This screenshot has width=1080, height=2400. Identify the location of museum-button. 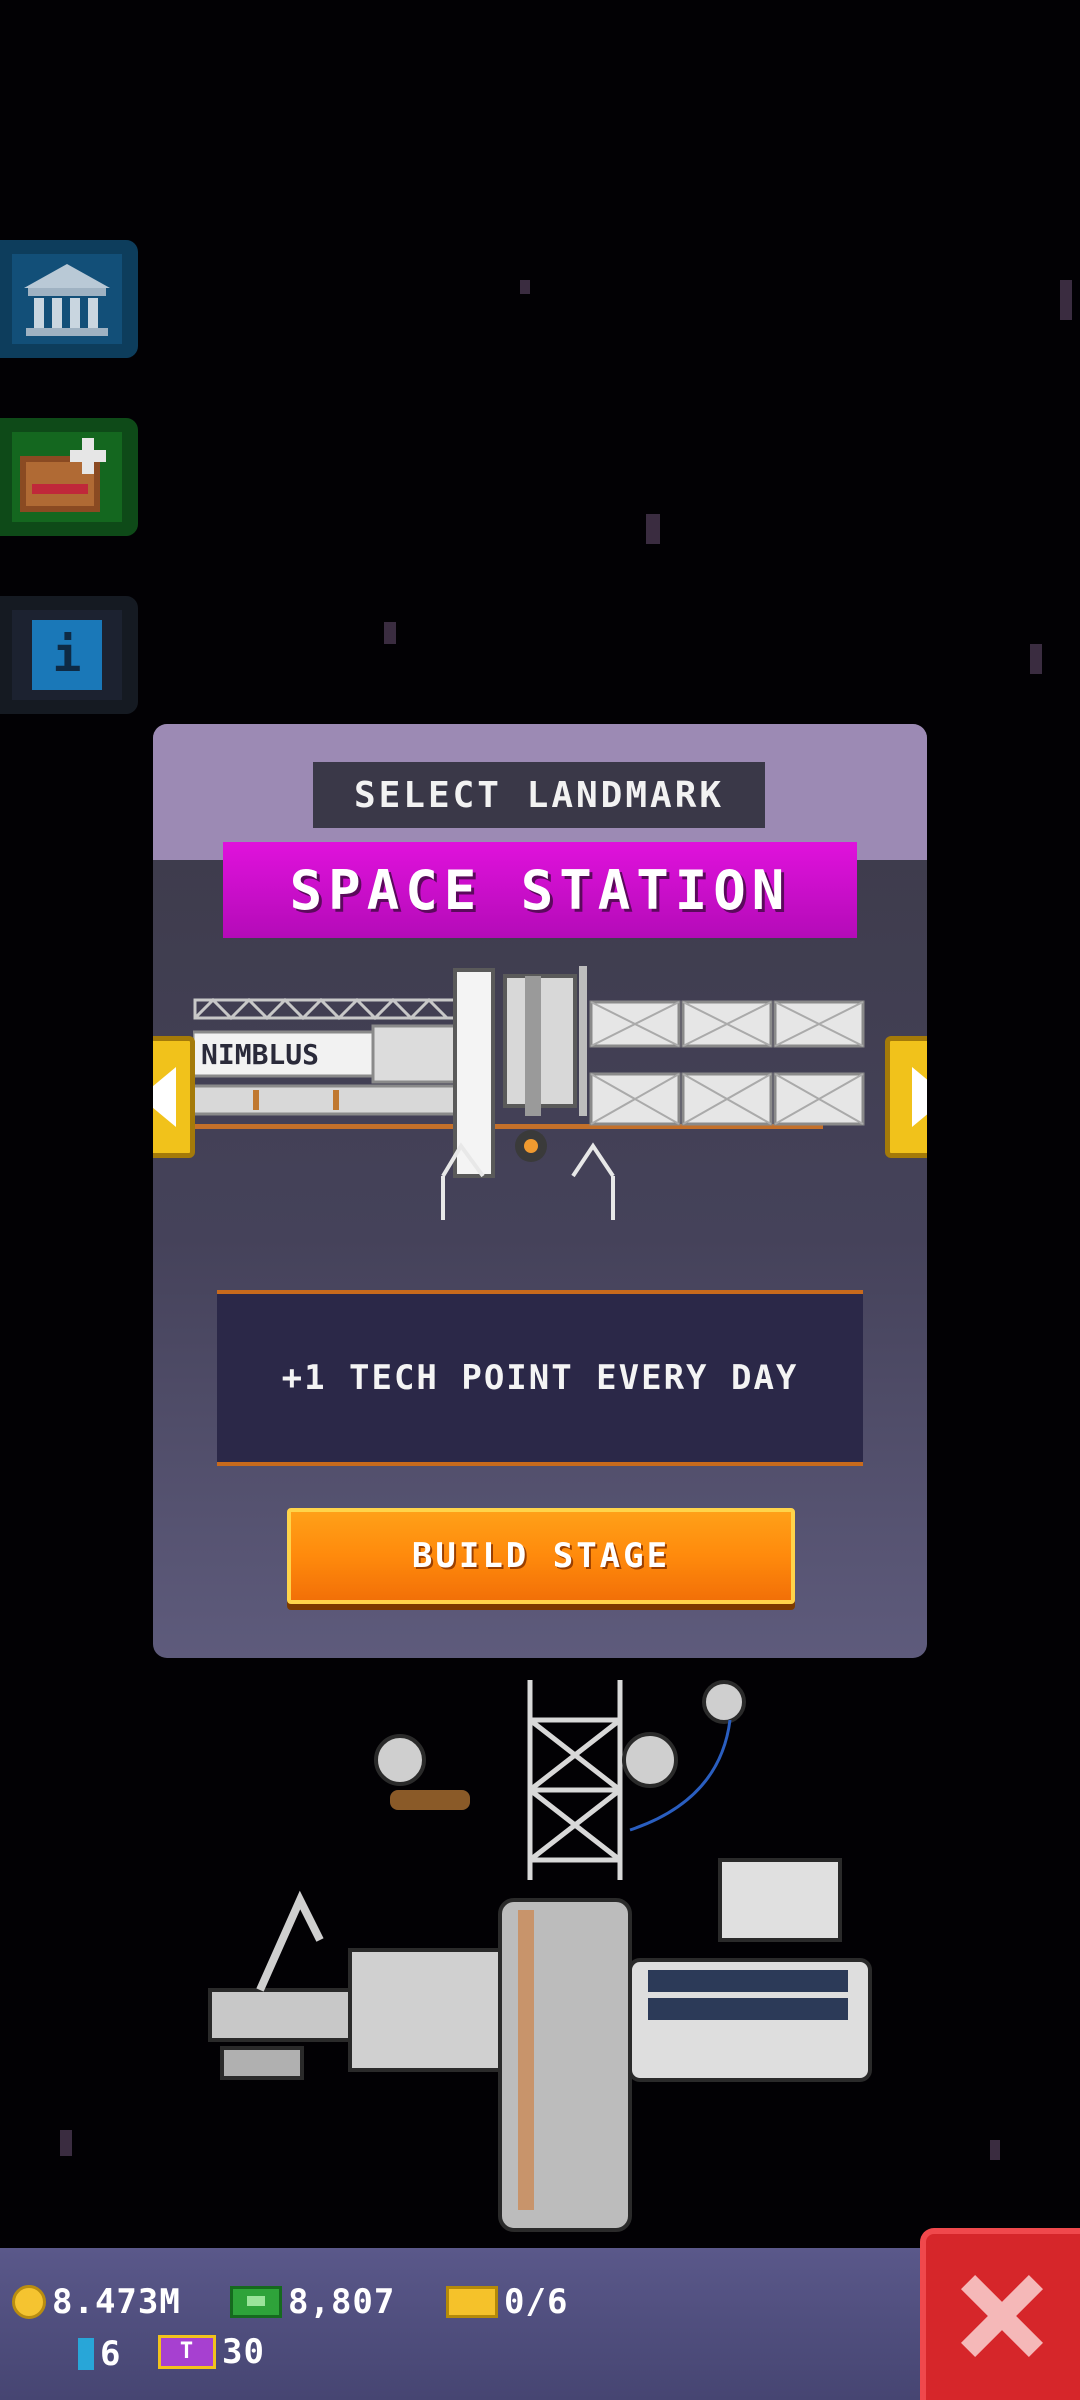
(69, 299).